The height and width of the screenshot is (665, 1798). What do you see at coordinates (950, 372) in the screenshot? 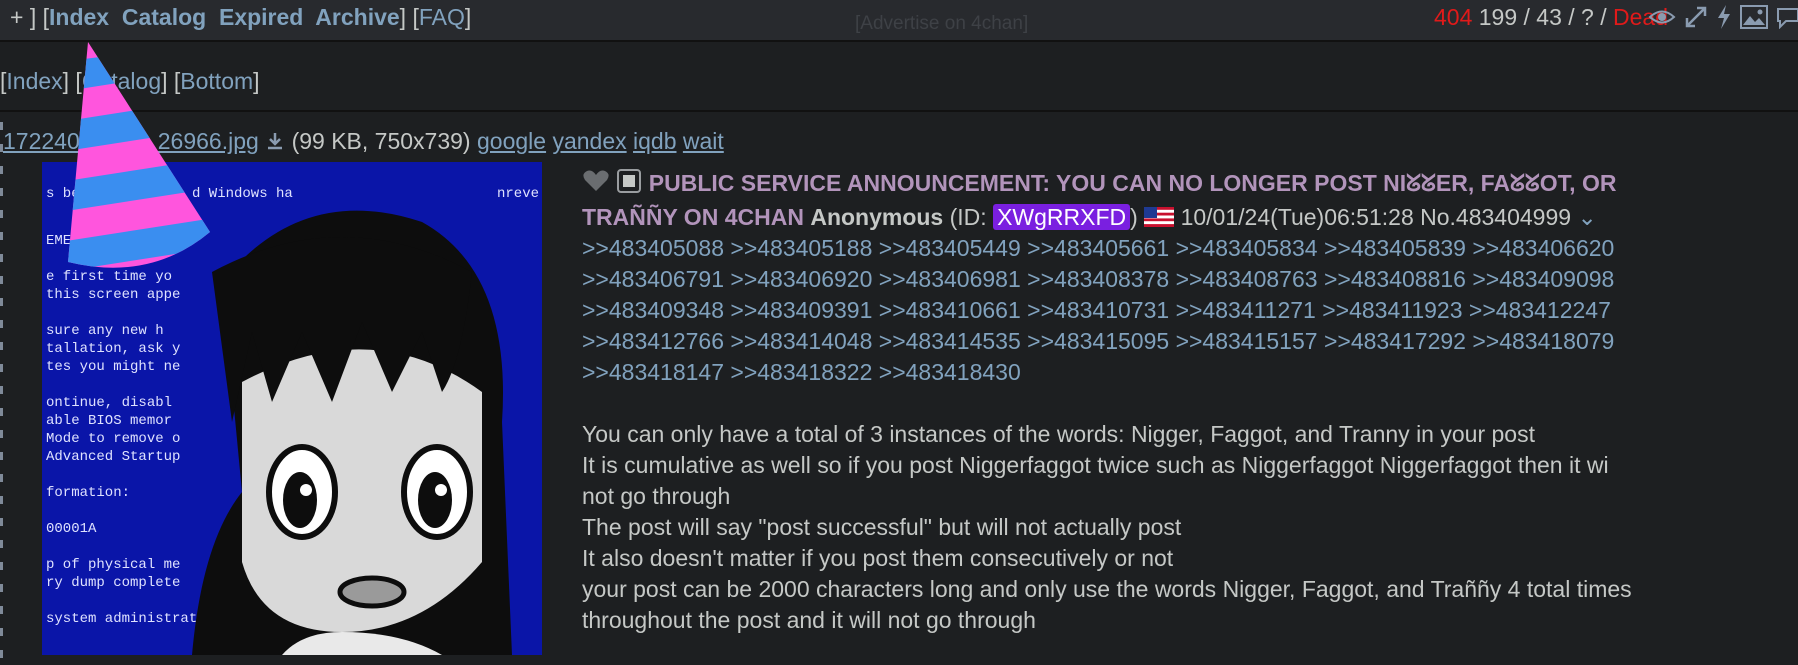
I see `backlink: >>483418430` at bounding box center [950, 372].